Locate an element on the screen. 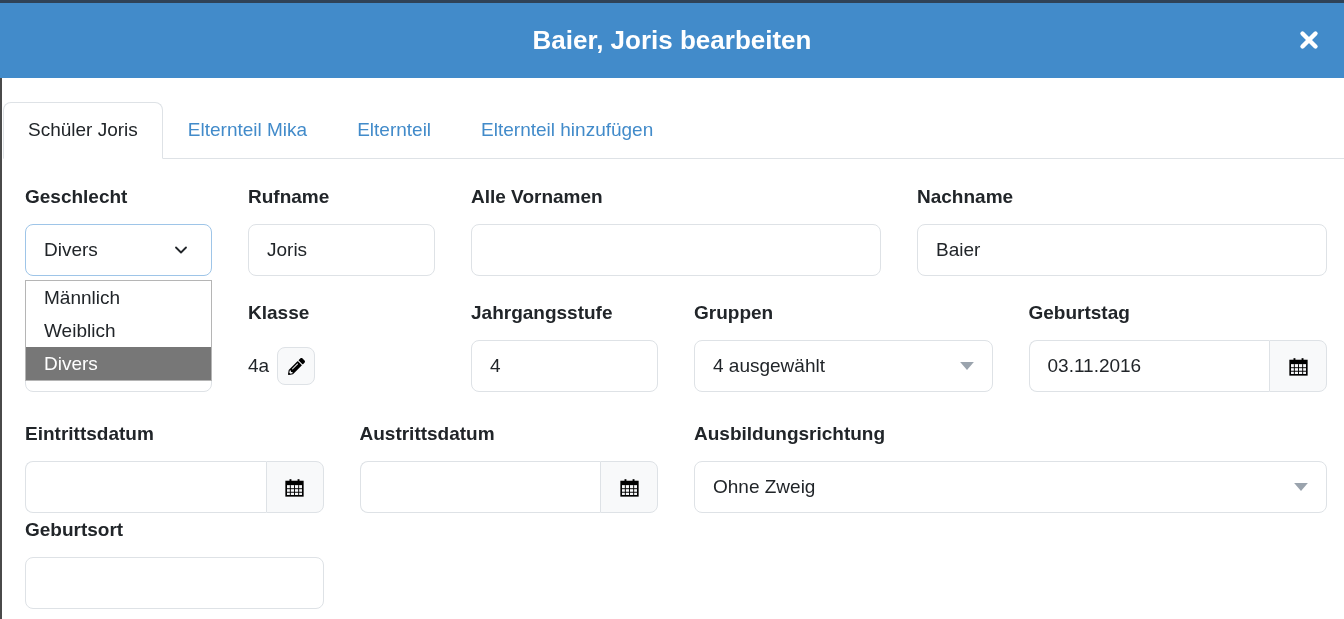 Image resolution: width=1344 pixels, height=619 pixels. select-field: Divers is located at coordinates (118, 250).